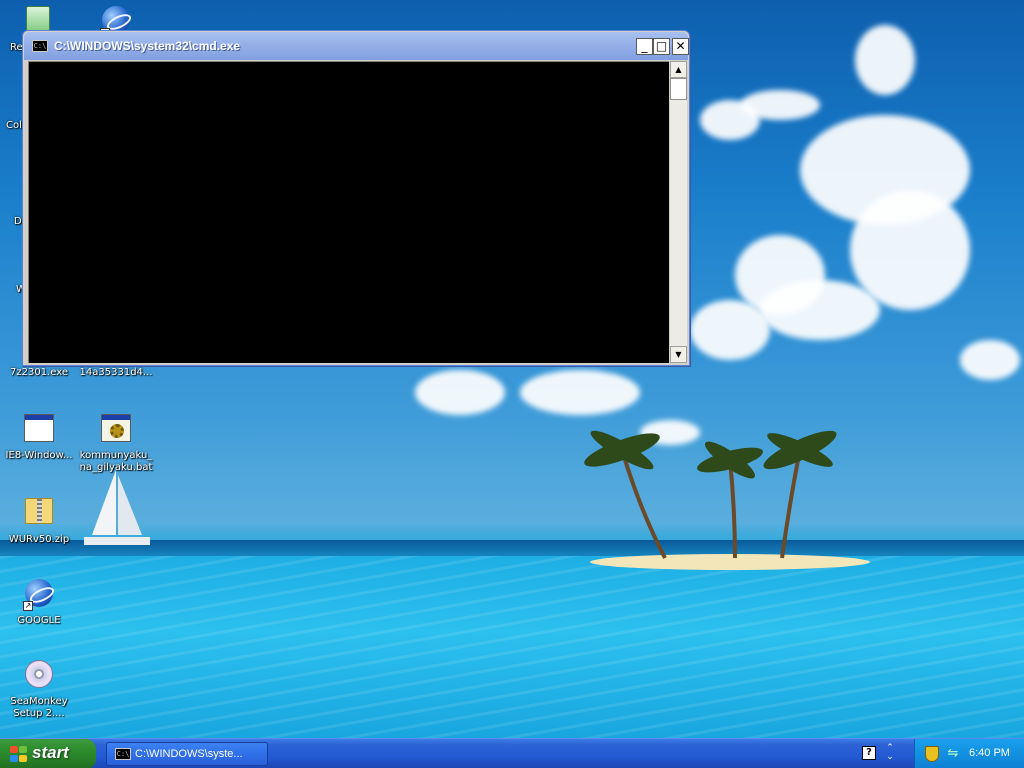 This screenshot has width=1024, height=768. Describe the element at coordinates (117, 507) in the screenshot. I see `sailboat-illustration` at that location.